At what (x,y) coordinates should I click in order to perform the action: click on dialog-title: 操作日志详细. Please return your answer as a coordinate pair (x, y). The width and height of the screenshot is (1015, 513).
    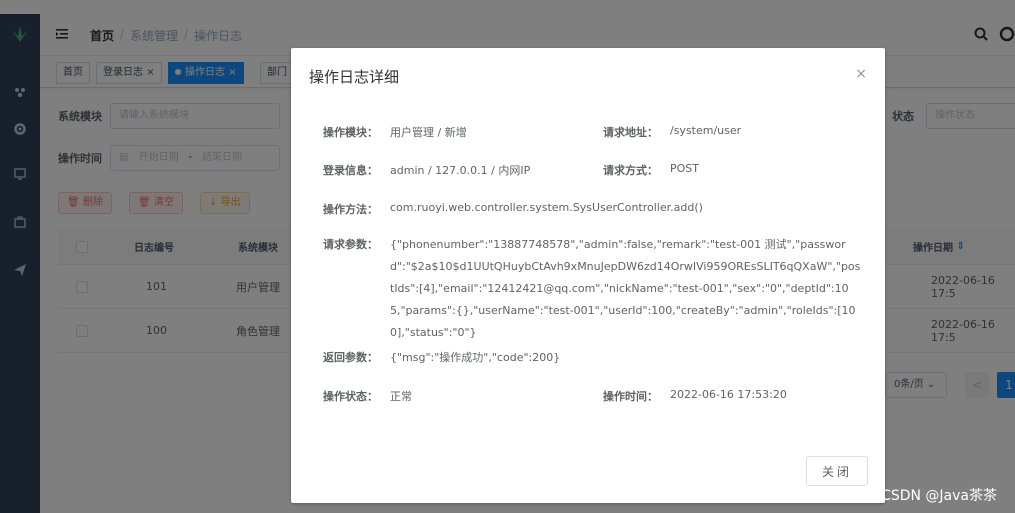
    Looking at the image, I should click on (354, 77).